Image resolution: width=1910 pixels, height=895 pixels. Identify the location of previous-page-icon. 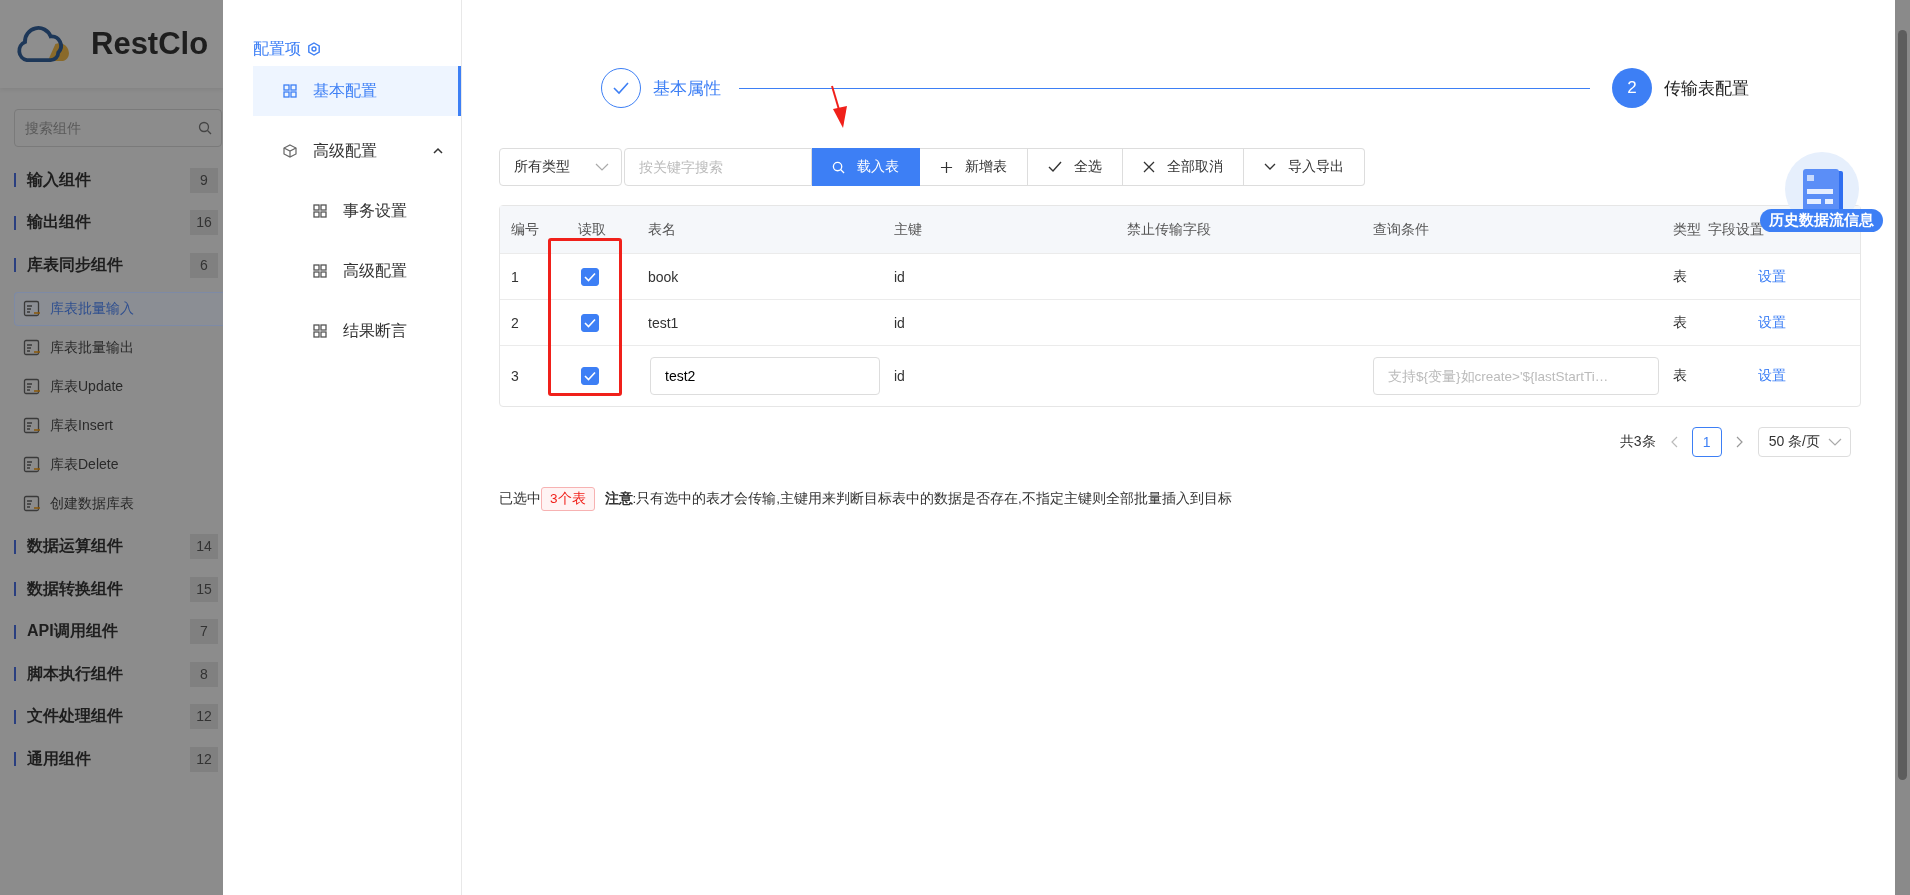
(1673, 442).